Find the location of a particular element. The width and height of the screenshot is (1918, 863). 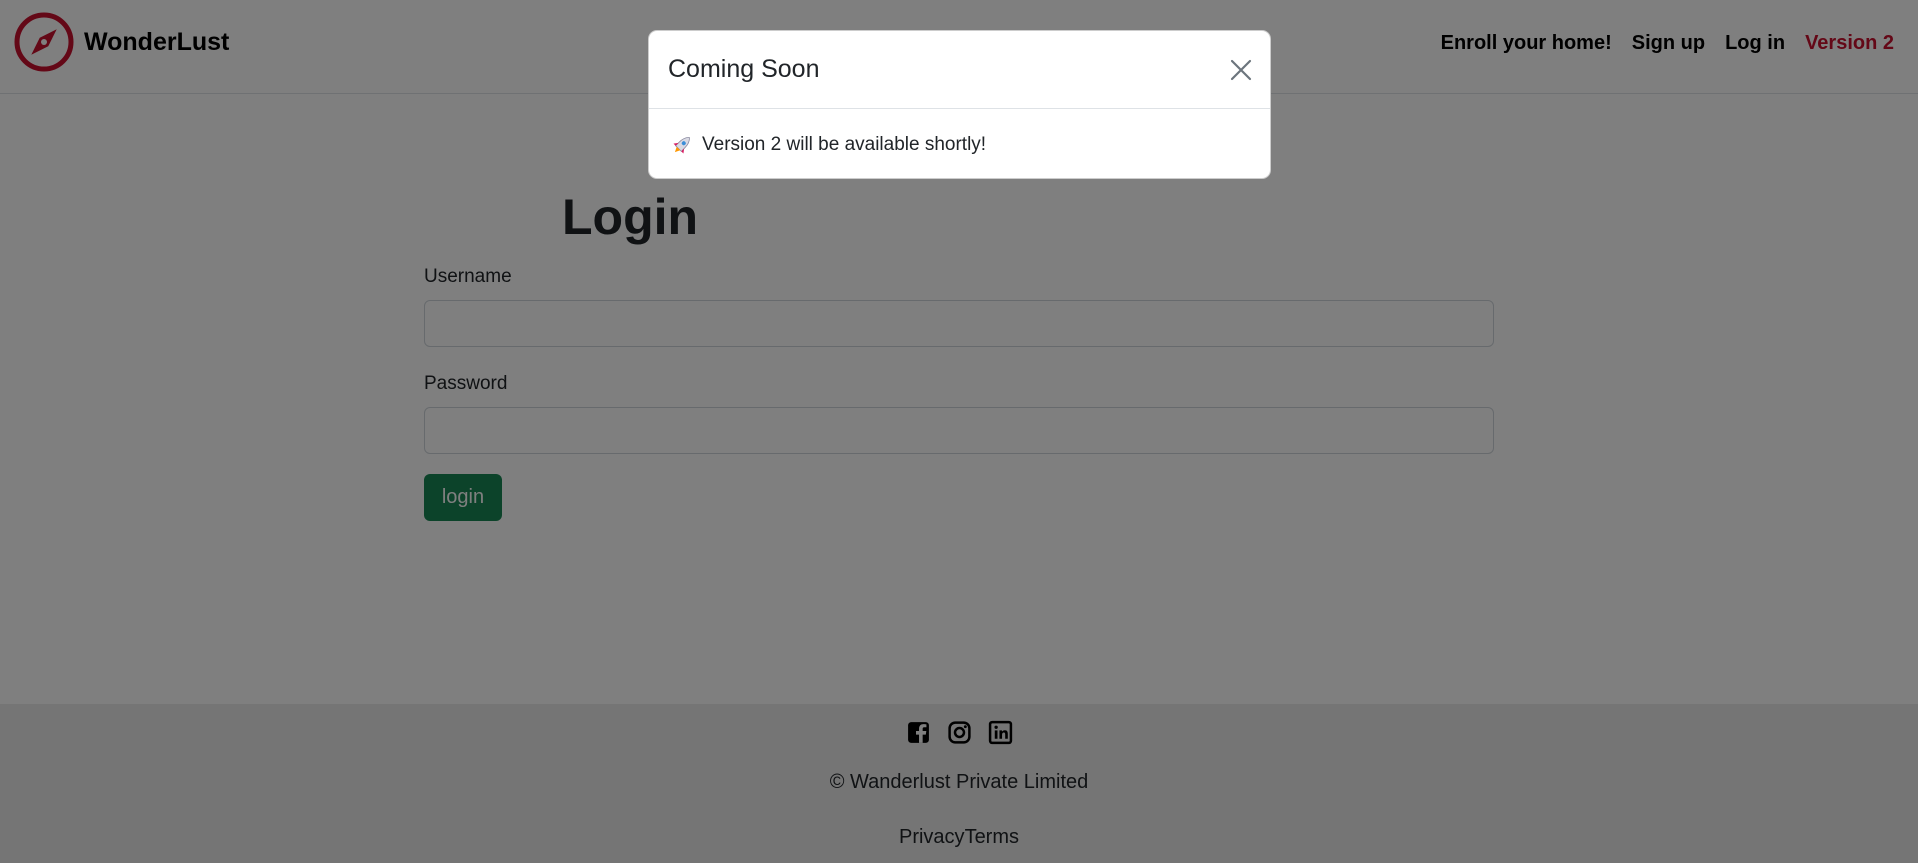

modal-header: Coming Soon is located at coordinates (959, 70).